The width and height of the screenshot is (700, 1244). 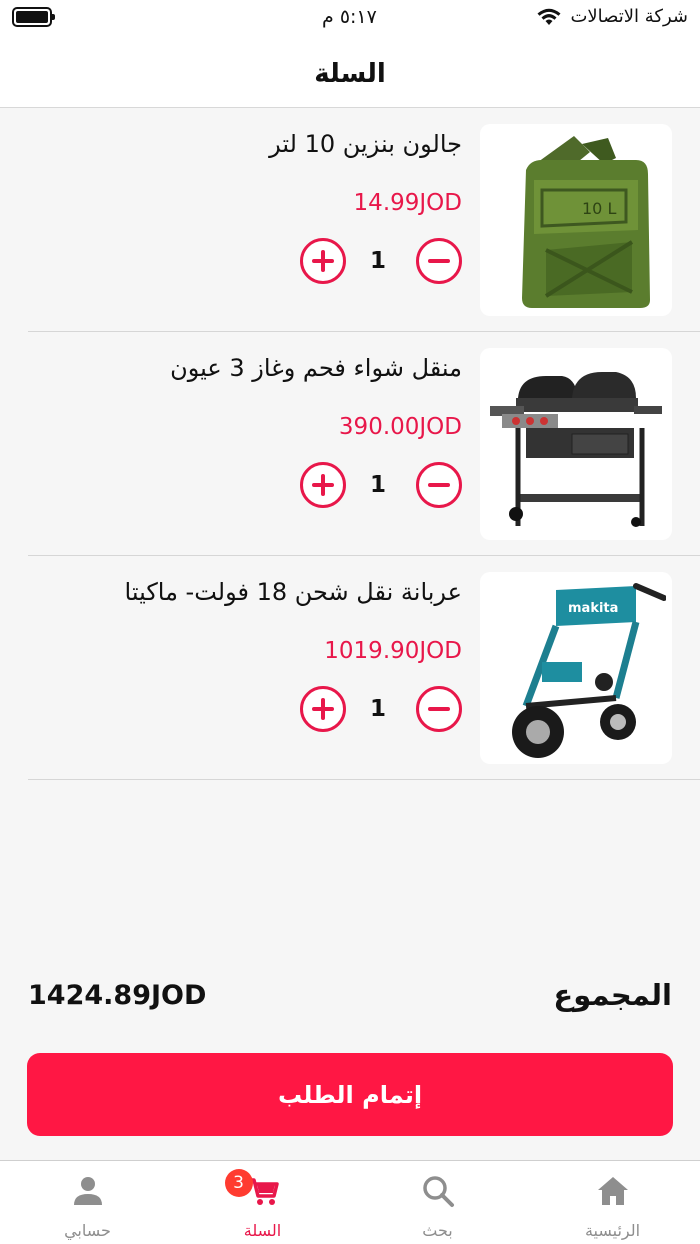 What do you see at coordinates (293, 592) in the screenshot?
I see `product-name: عربانة نقل شحن 18 فولت- ماكيتا` at bounding box center [293, 592].